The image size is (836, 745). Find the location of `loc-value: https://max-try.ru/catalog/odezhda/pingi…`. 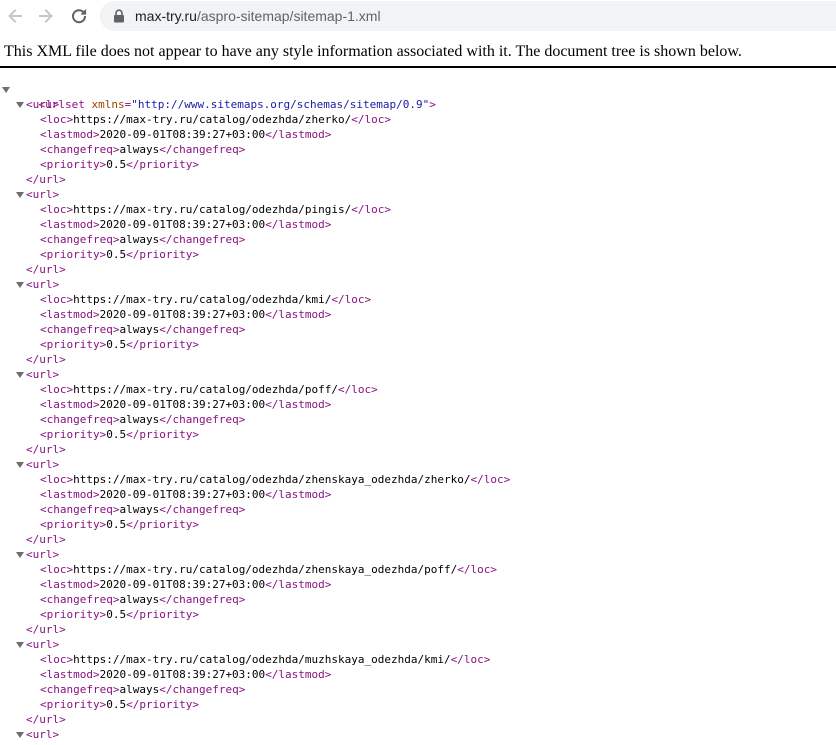

loc-value: https://max-try.ru/catalog/odezhda/pingi… is located at coordinates (212, 209).